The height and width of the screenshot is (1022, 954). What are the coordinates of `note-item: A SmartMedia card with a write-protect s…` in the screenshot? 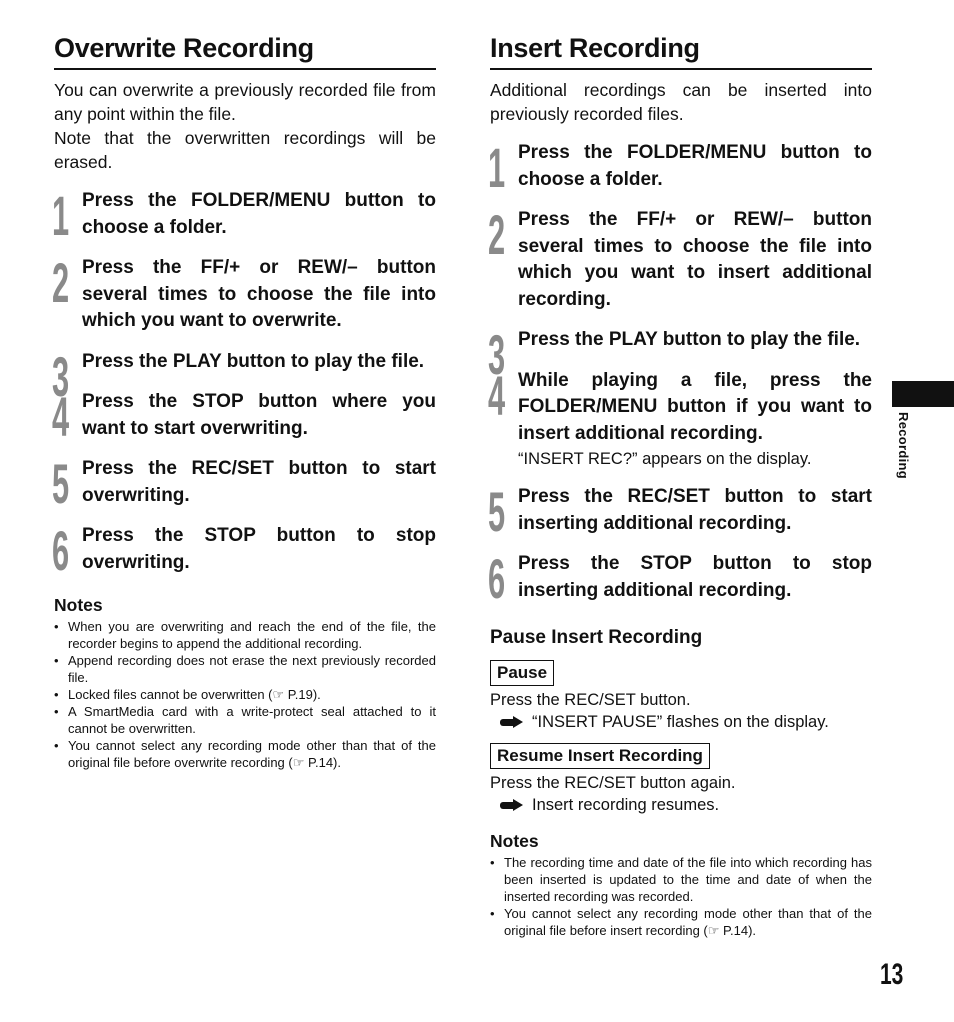 It's located at (245, 720).